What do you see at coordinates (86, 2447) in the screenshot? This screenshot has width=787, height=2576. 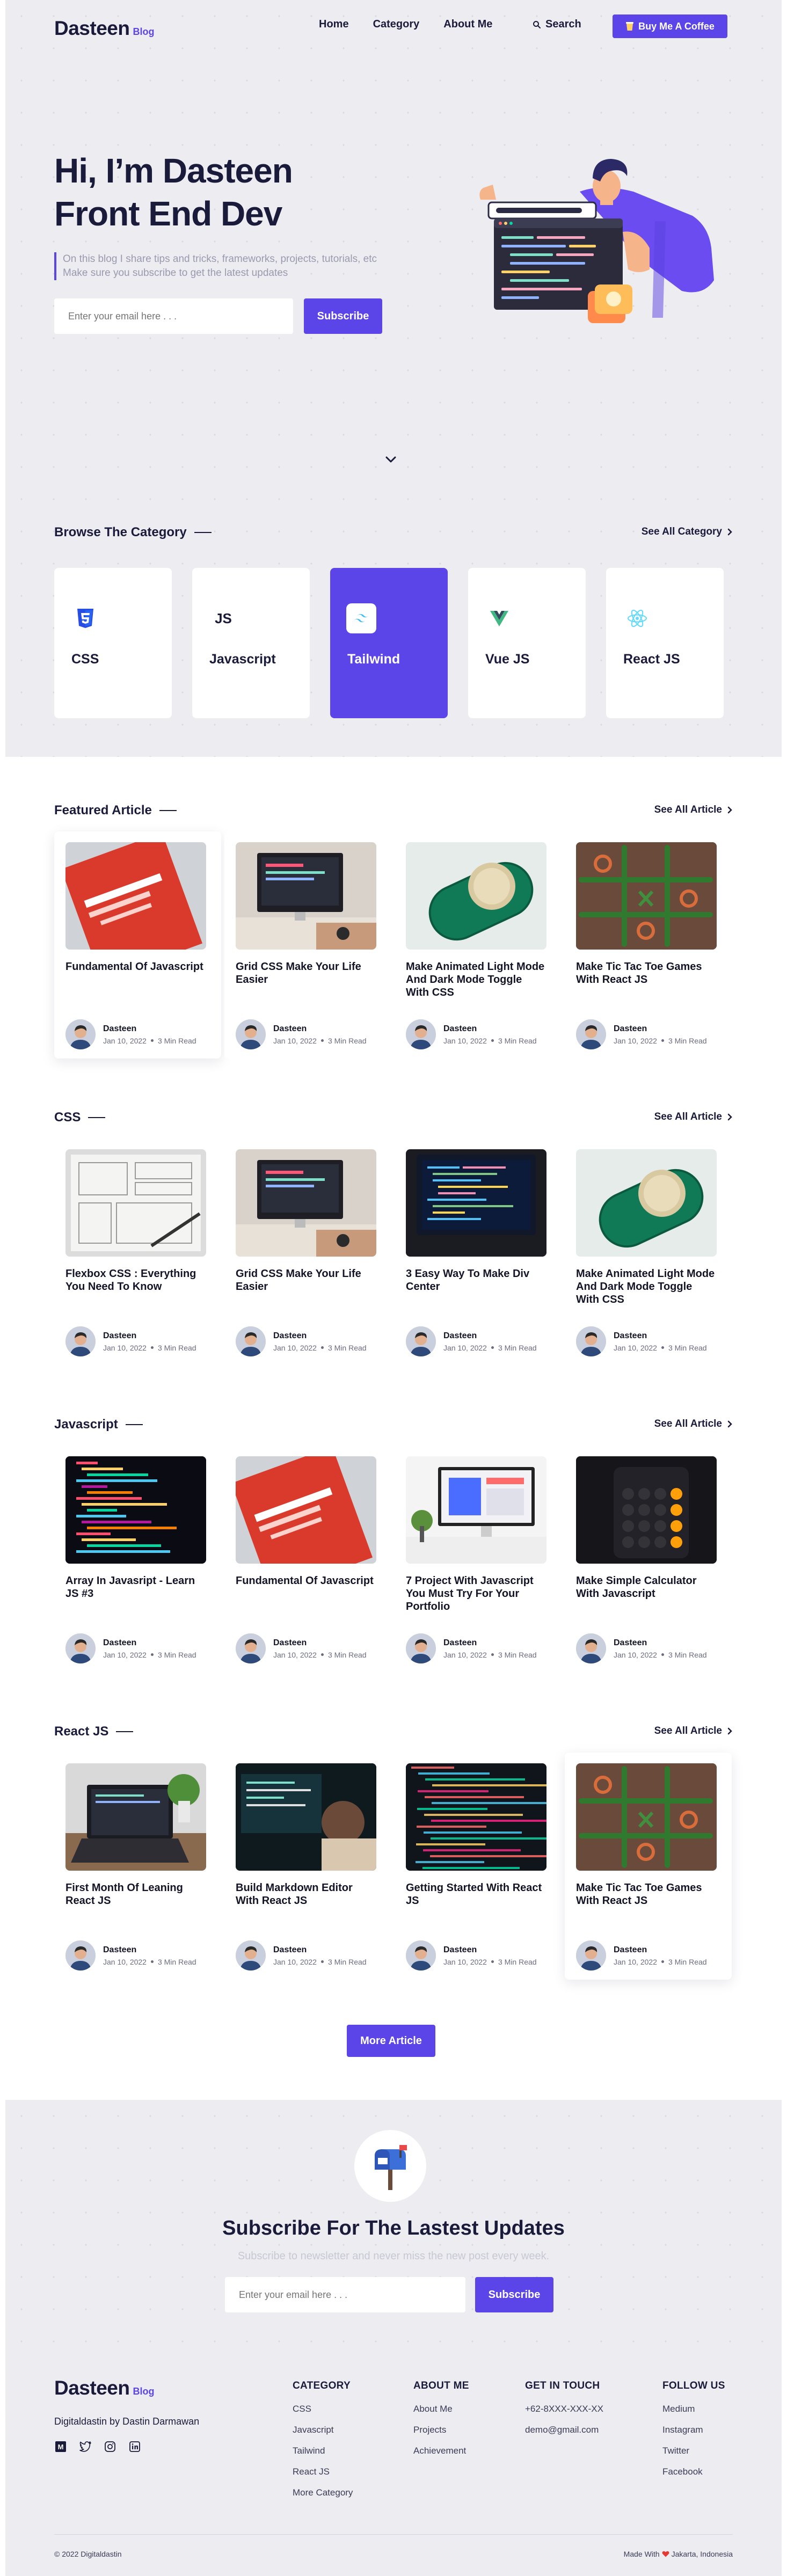 I see `twitter-icon` at bounding box center [86, 2447].